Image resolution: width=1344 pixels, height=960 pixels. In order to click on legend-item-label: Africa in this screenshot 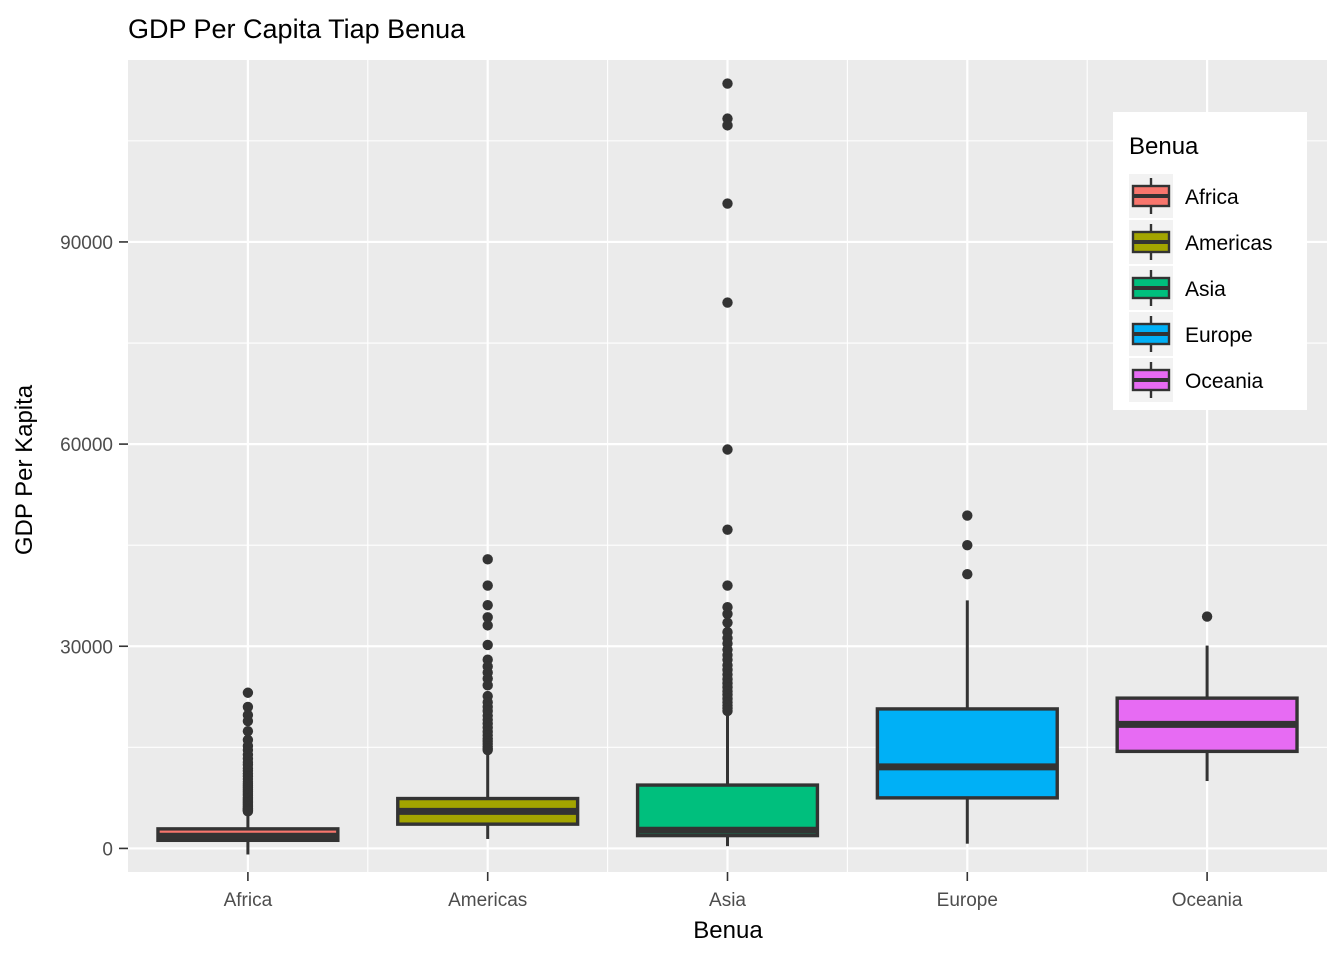, I will do `click(1212, 197)`.